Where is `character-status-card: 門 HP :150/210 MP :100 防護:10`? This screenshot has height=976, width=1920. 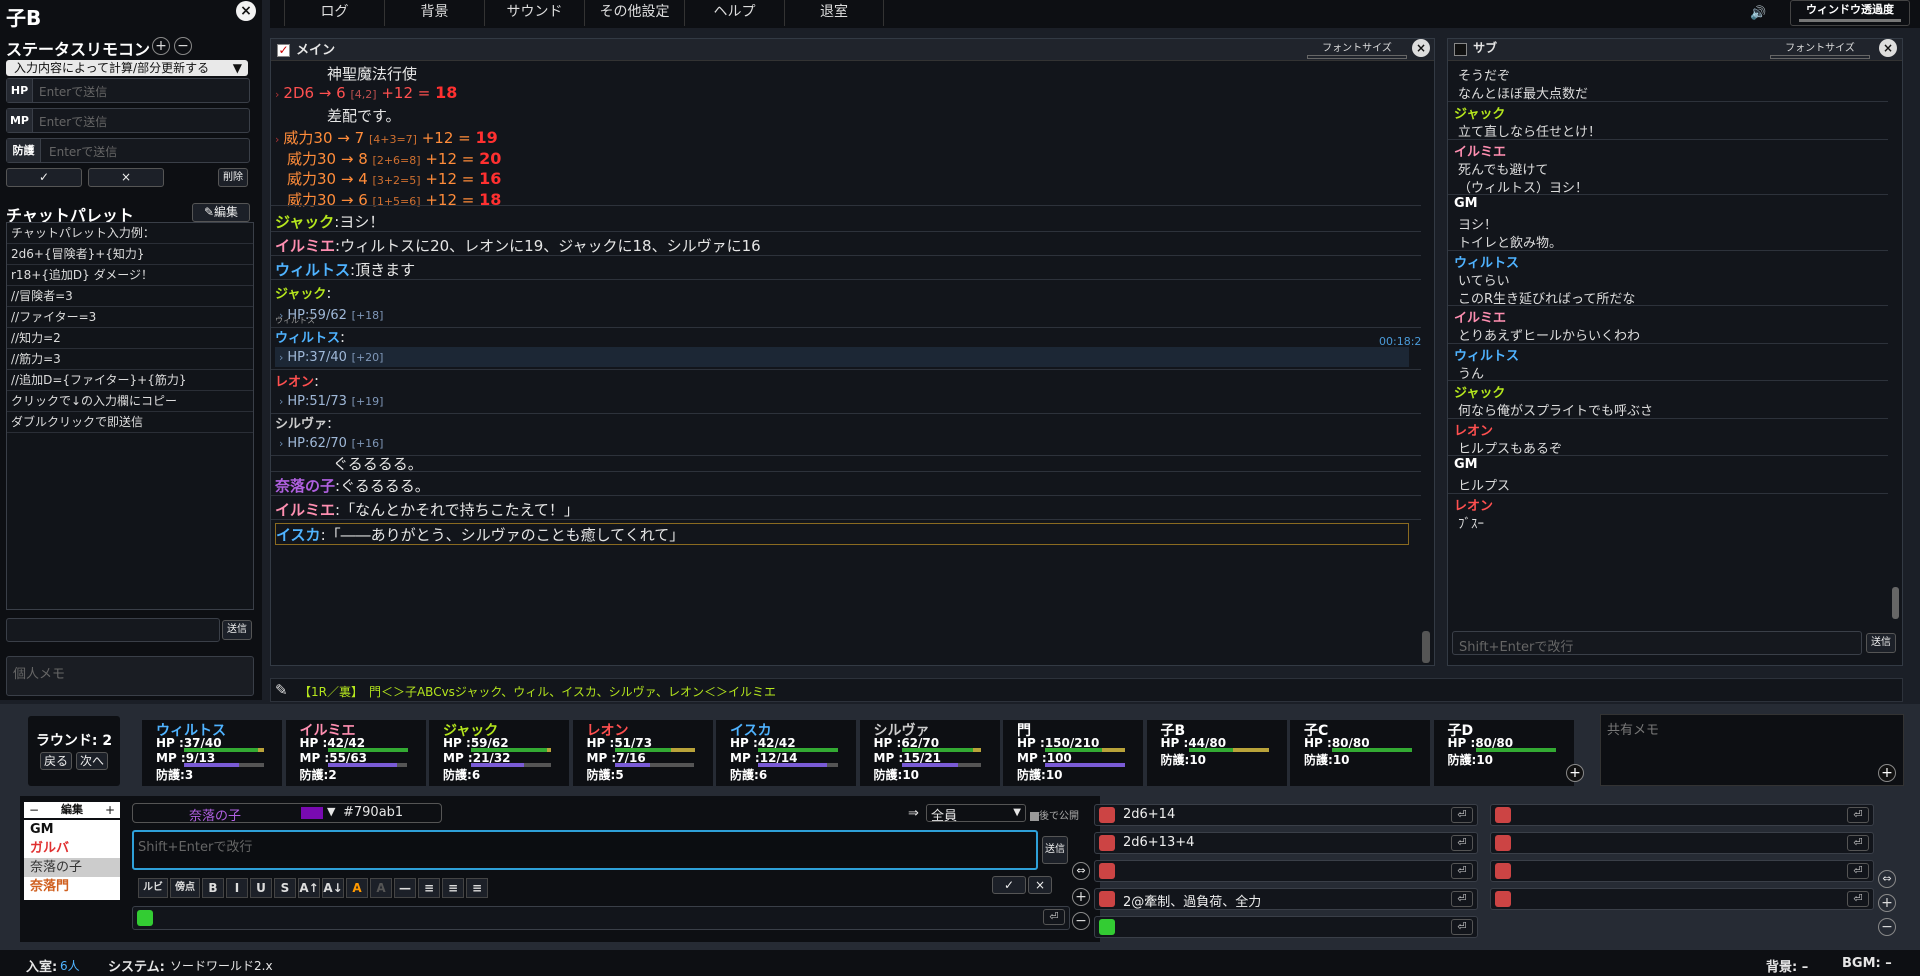 character-status-card: 門 HP :150/210 MP :100 防護:10 is located at coordinates (1073, 753).